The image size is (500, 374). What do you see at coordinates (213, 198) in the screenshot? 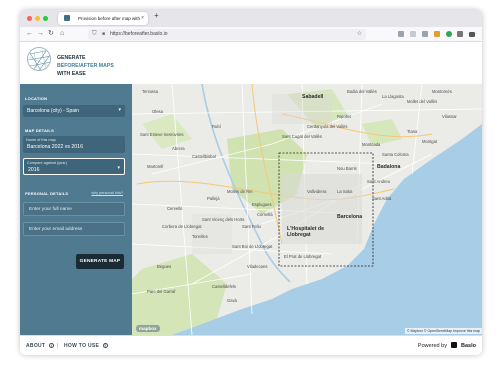
I see `map-label-palleja: Pallejà` at bounding box center [213, 198].